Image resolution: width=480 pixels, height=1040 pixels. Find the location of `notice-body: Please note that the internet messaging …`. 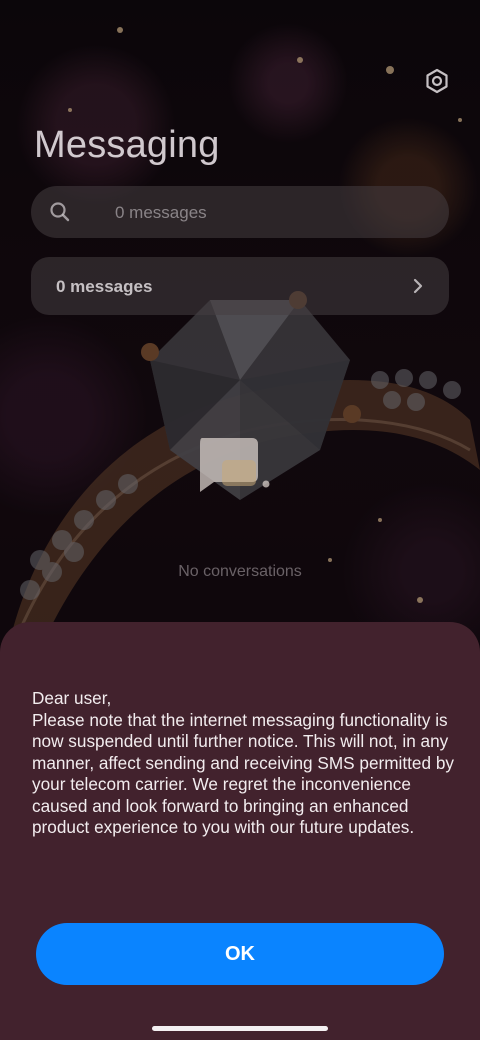

notice-body: Please note that the internet messaging … is located at coordinates (243, 773).